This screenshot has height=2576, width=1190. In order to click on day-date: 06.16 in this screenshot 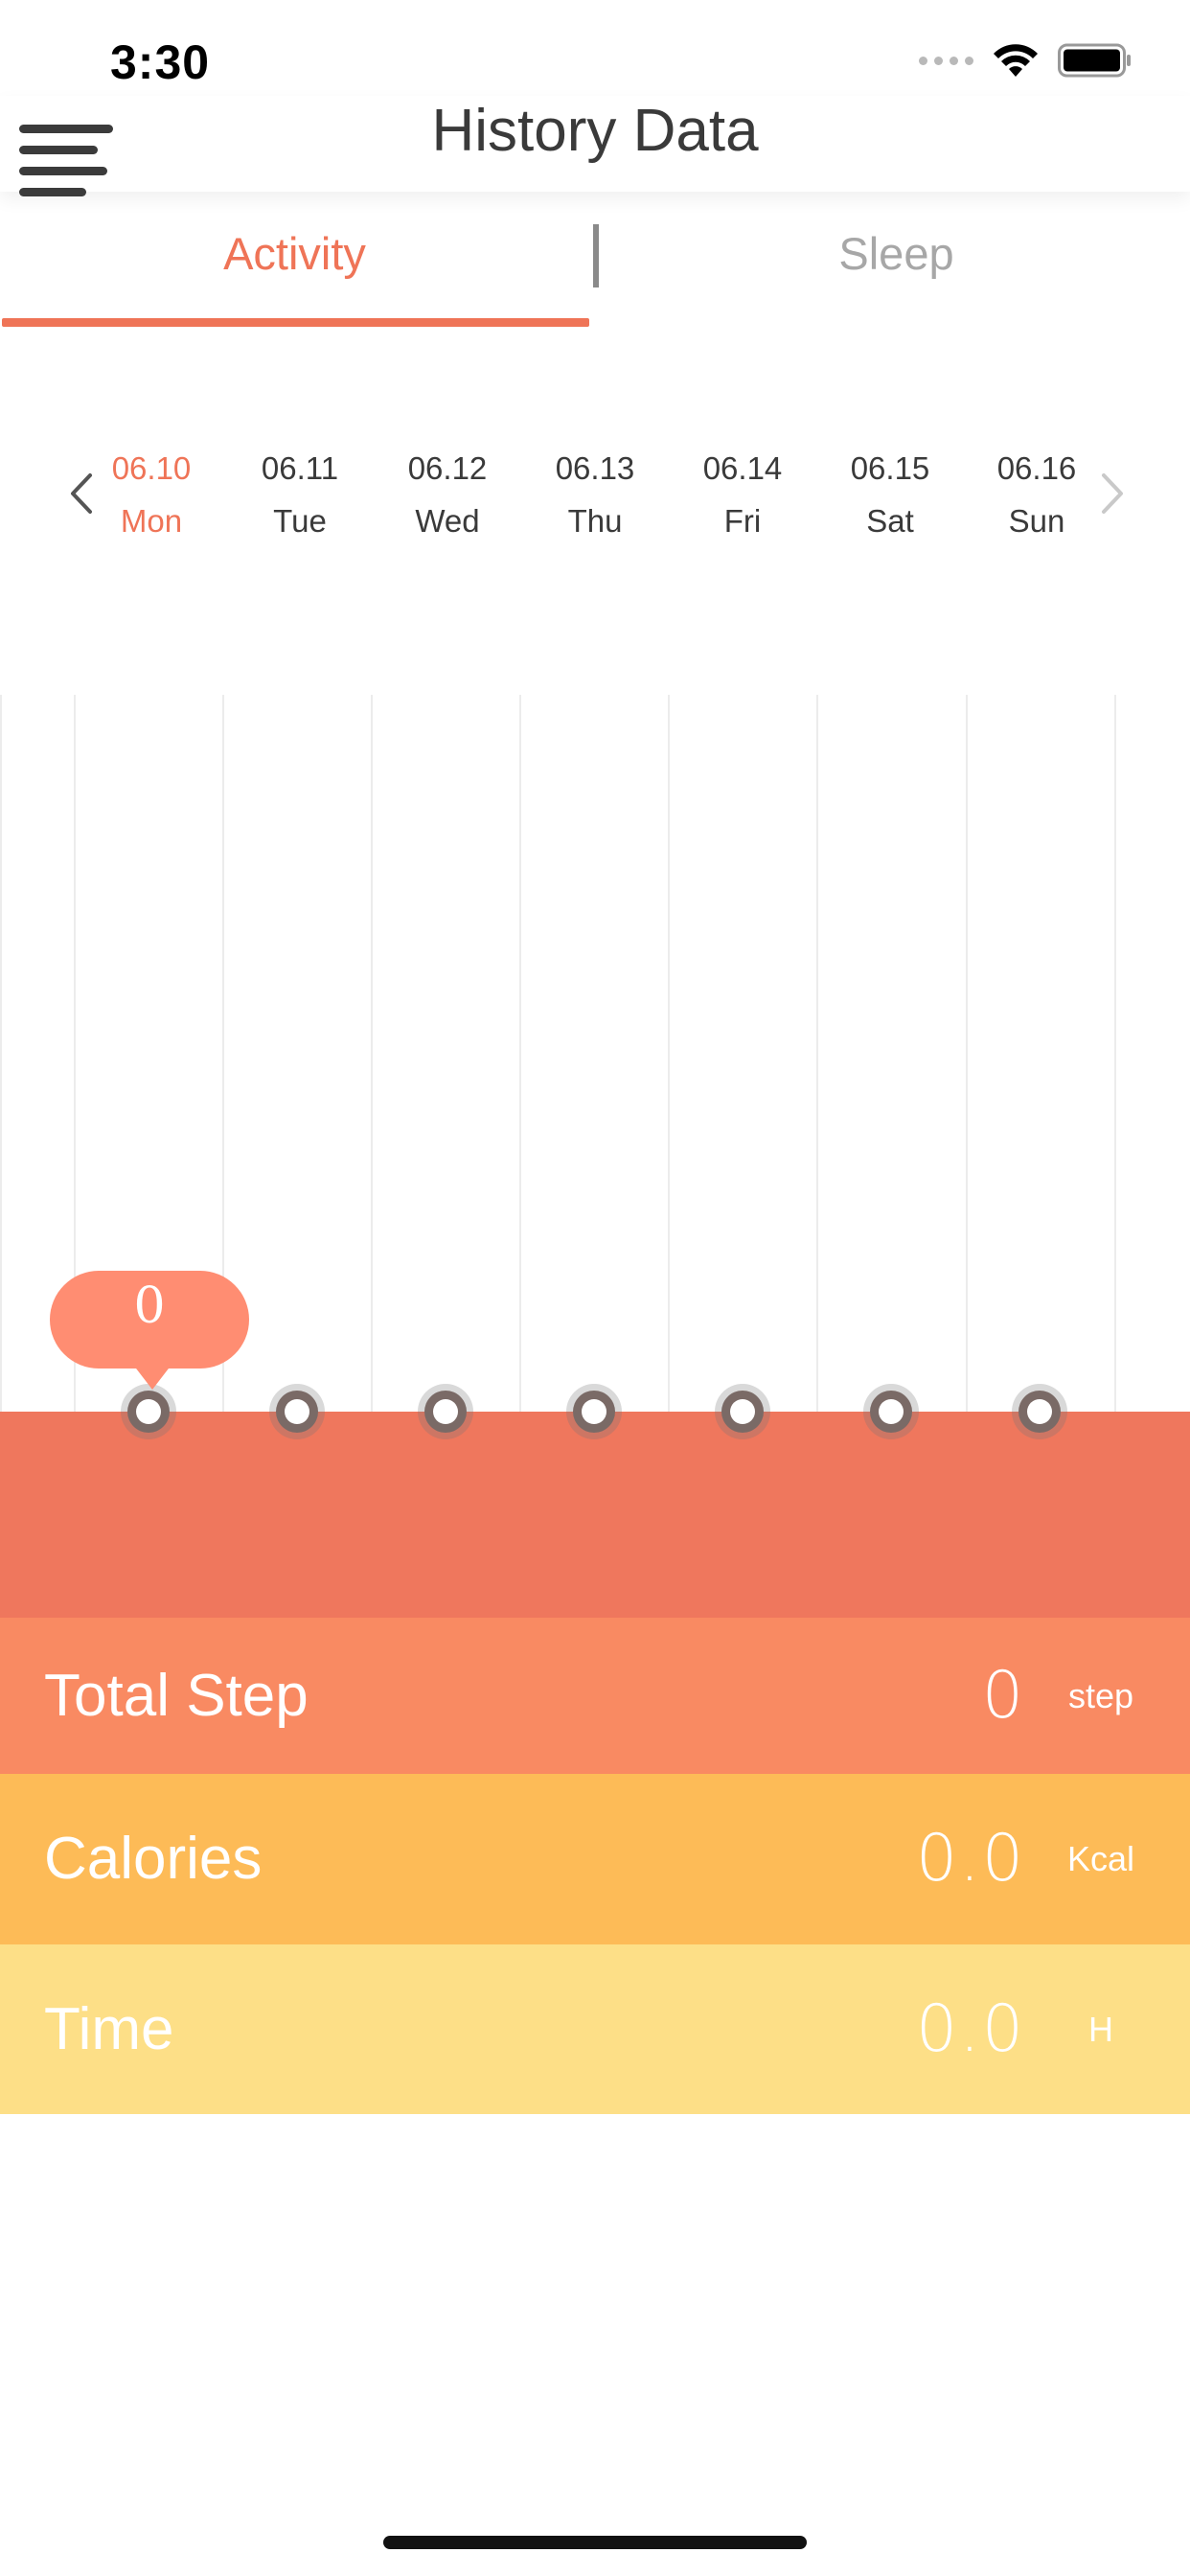, I will do `click(1037, 468)`.